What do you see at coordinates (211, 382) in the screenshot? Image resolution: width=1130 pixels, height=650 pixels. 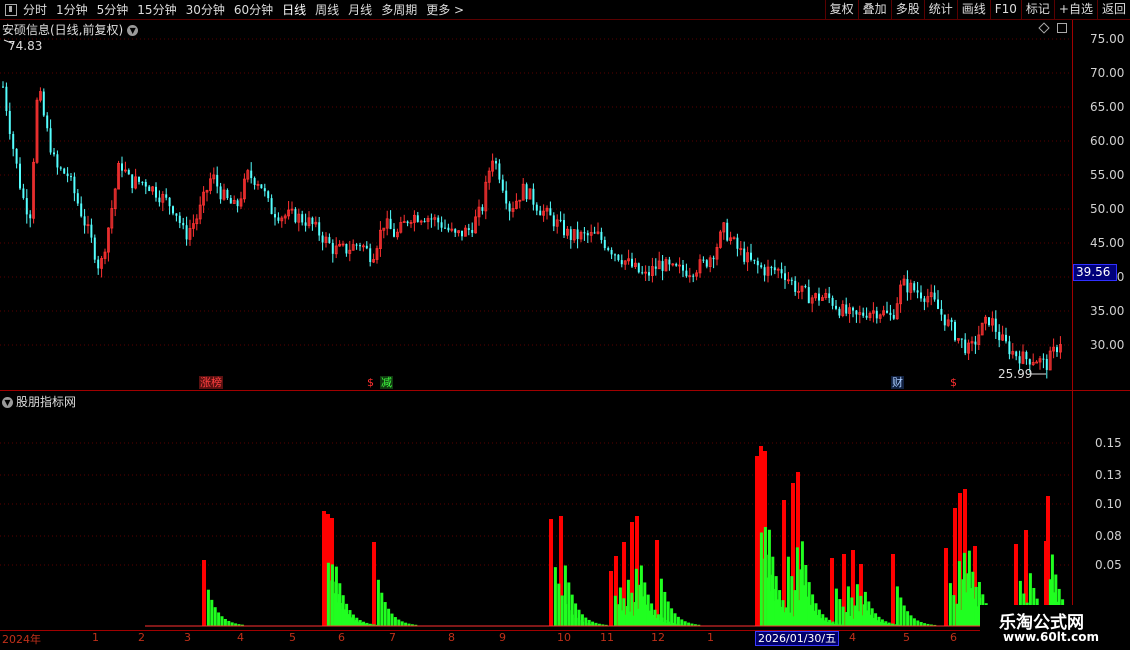 I see `event-marker-limit-up: 涨榜` at bounding box center [211, 382].